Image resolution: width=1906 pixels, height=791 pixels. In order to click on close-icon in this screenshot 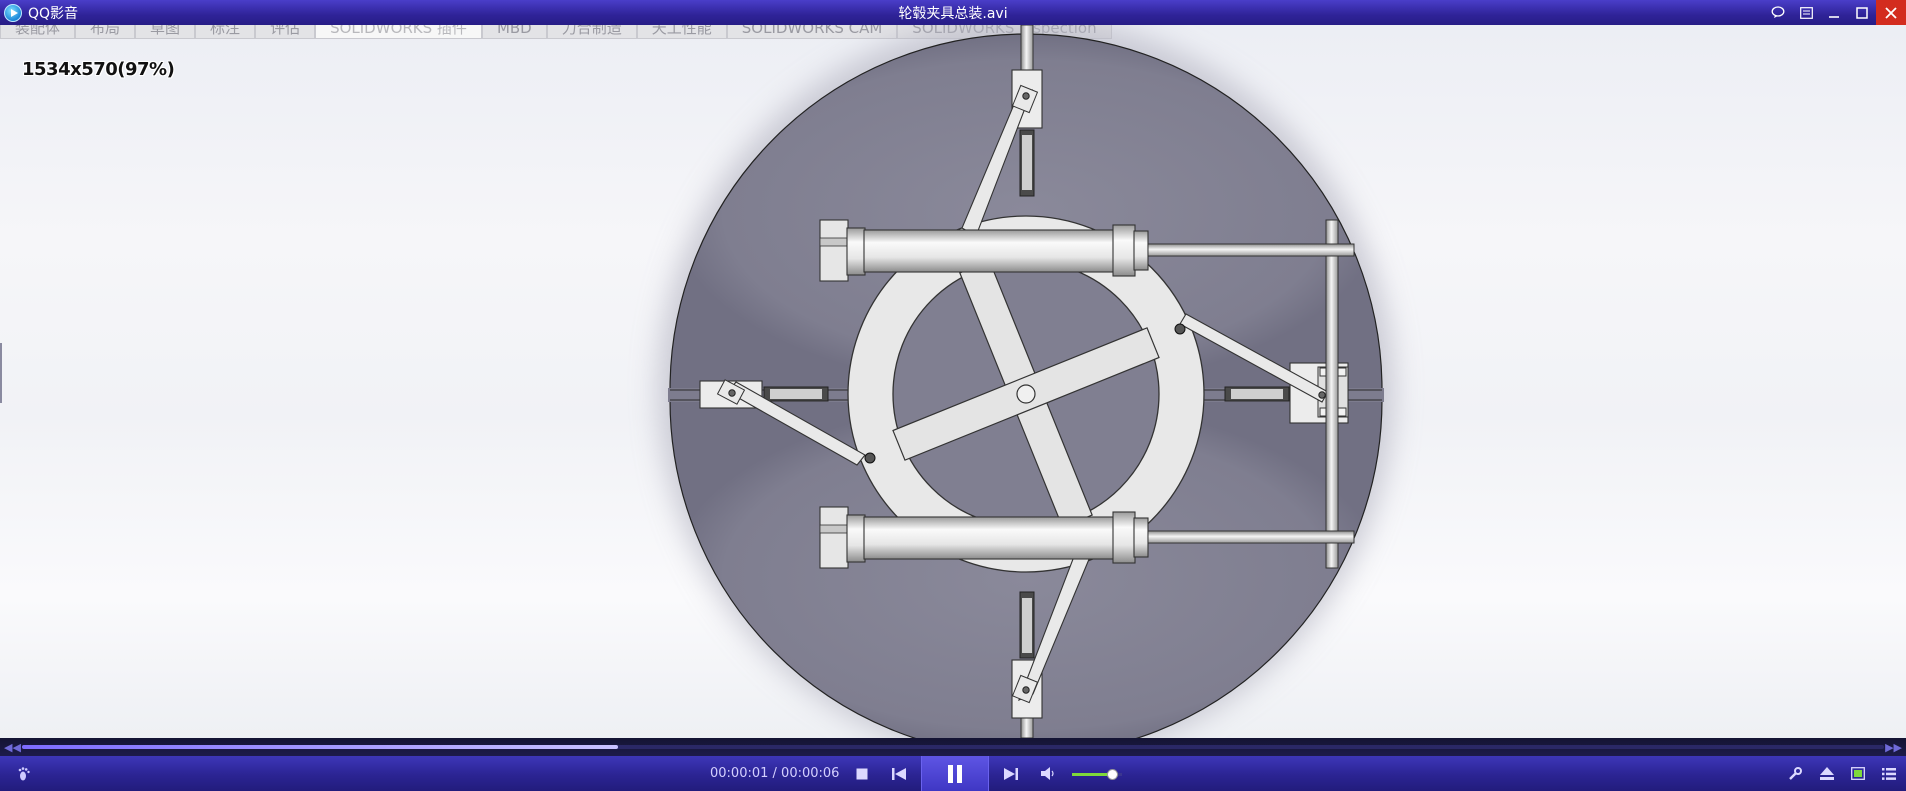, I will do `click(1891, 12)`.